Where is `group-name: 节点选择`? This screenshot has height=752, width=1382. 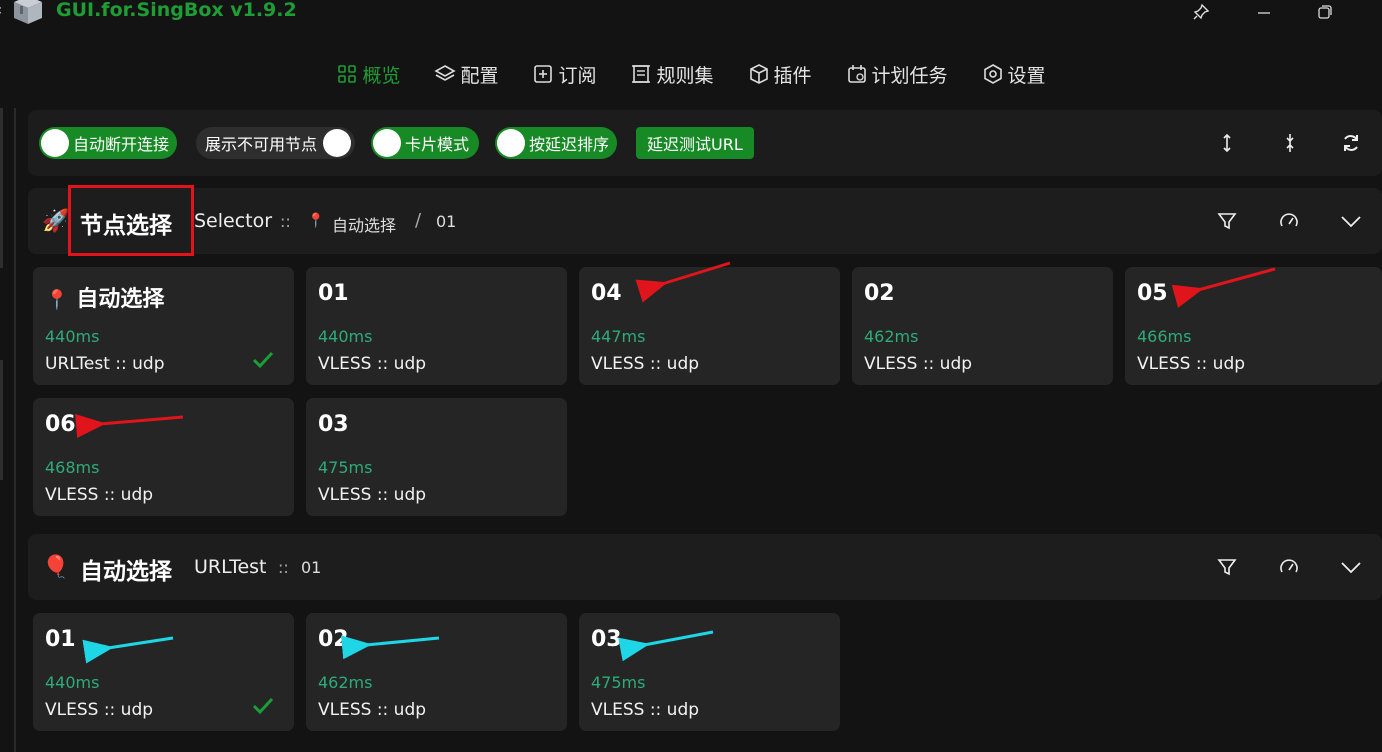
group-name: 节点选择 is located at coordinates (126, 226).